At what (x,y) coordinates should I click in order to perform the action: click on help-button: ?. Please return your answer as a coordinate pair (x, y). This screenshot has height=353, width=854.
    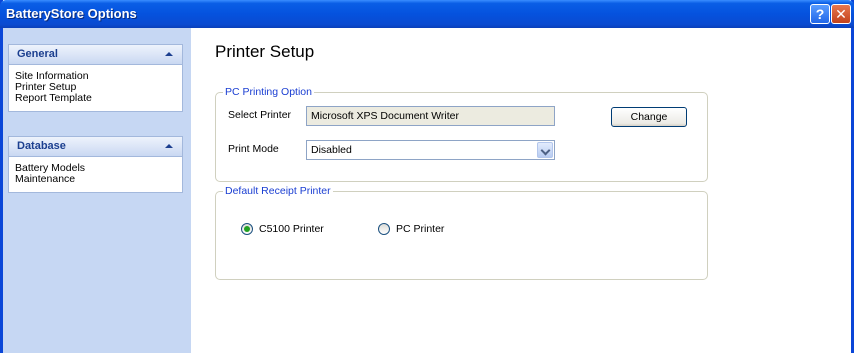
    Looking at the image, I should click on (820, 14).